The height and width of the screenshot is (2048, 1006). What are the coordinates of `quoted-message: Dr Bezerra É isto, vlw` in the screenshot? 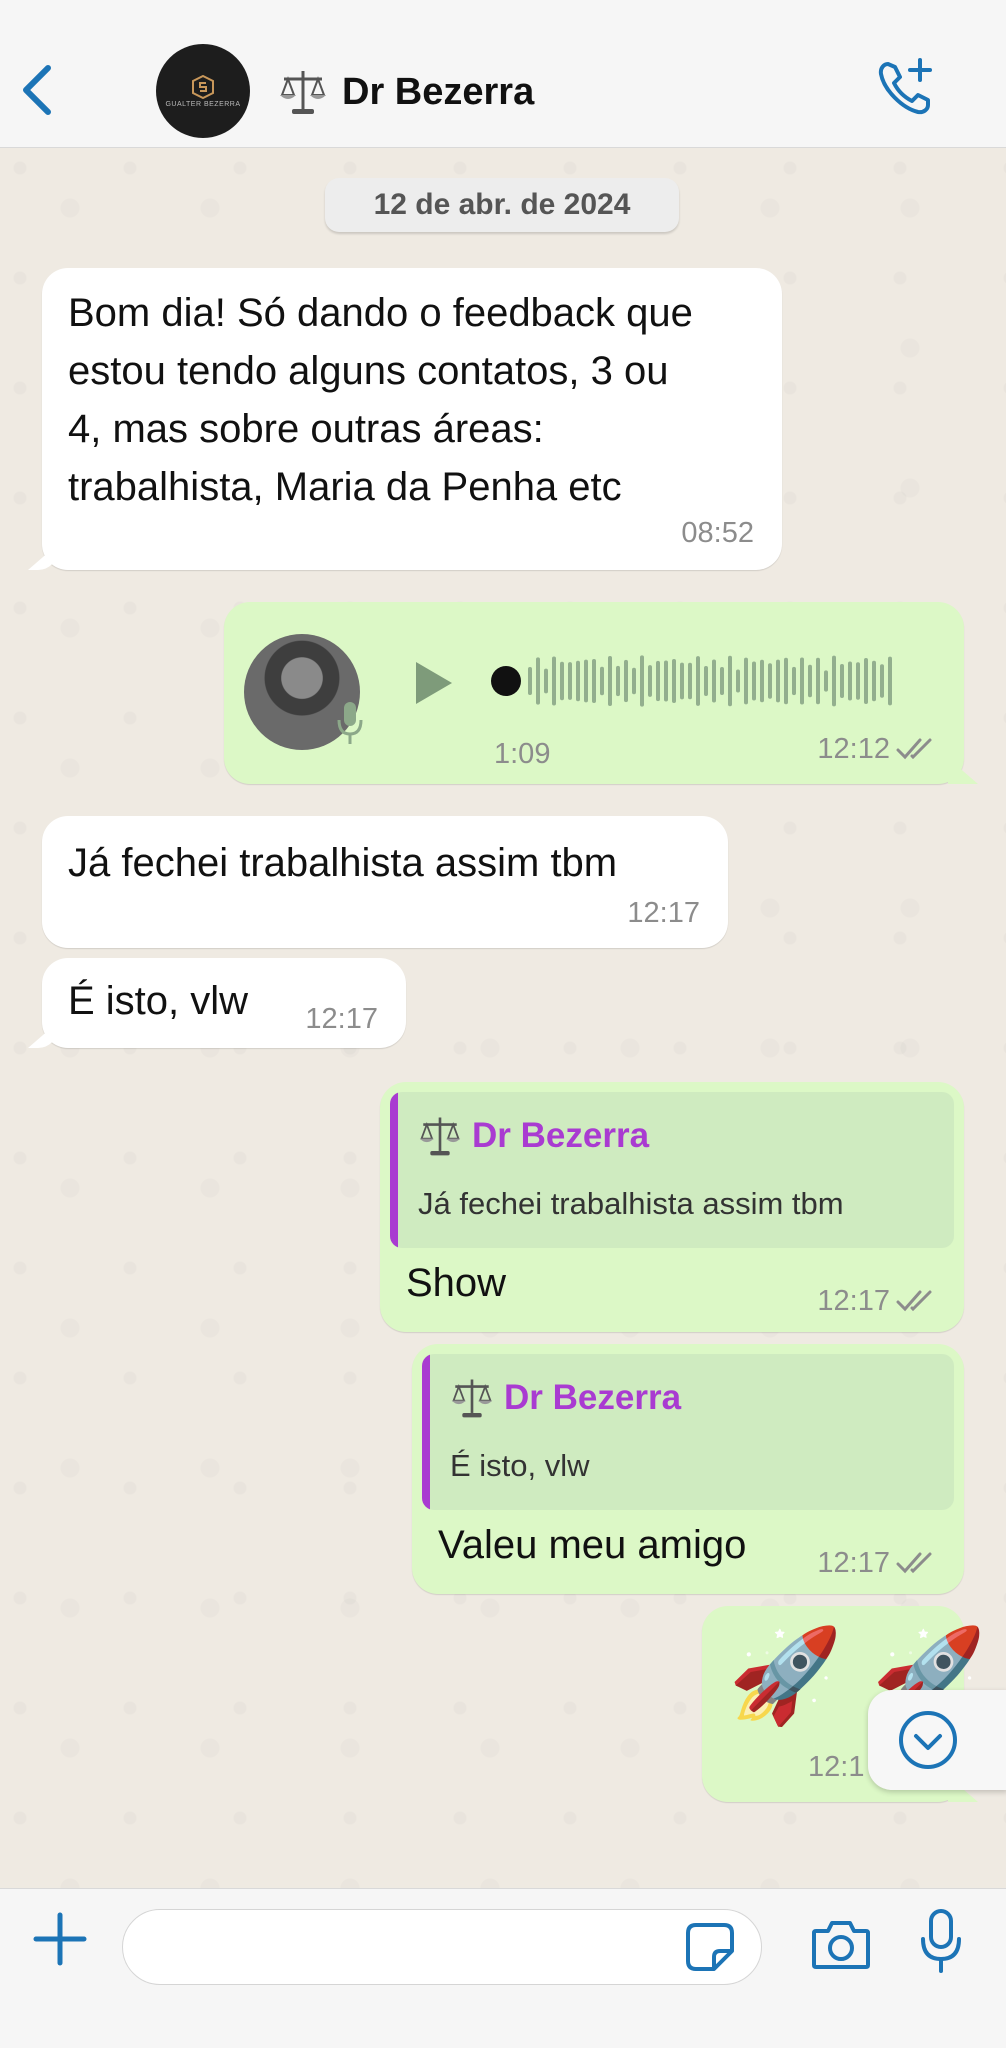 It's located at (688, 1432).